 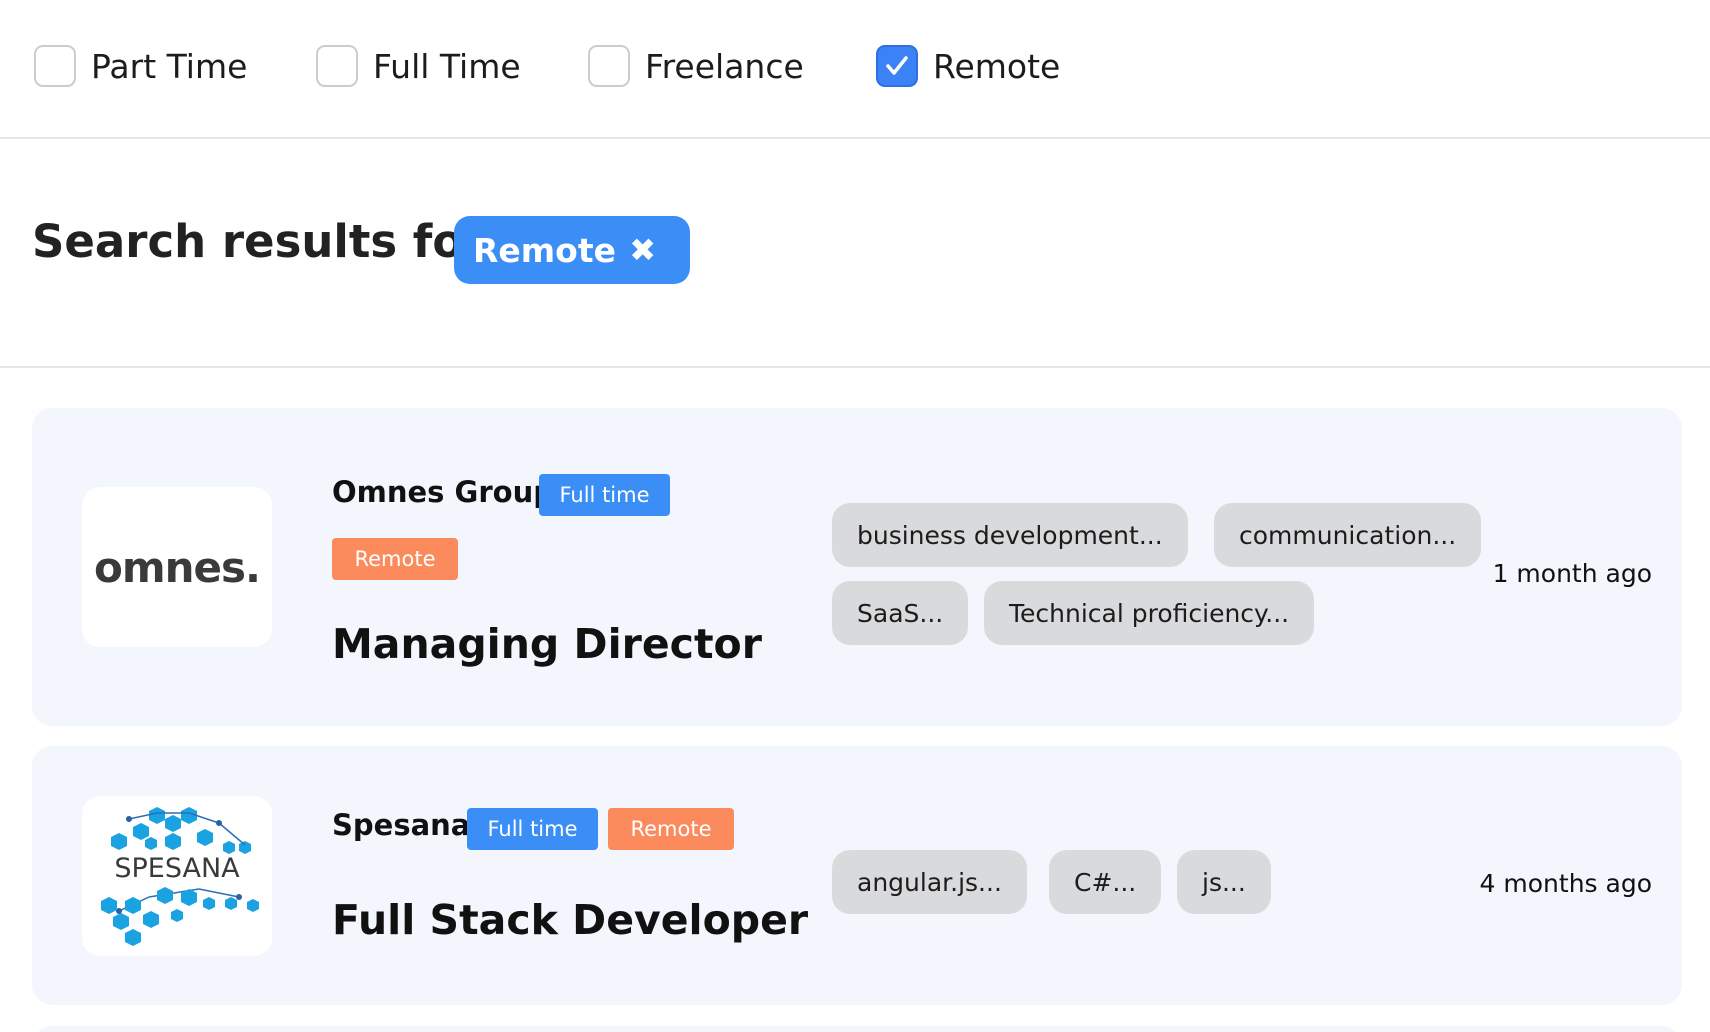 I want to click on freelance-label: Freelance, so click(x=724, y=66).